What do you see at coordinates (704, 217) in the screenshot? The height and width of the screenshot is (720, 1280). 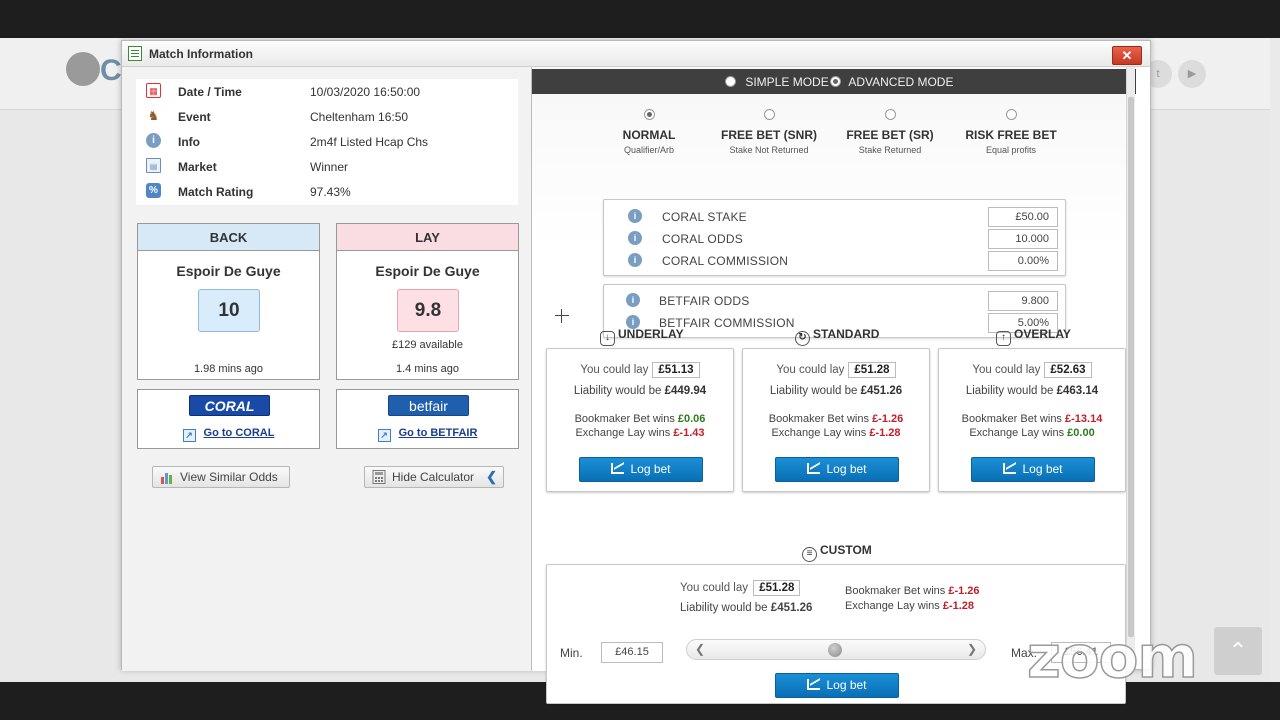 I see `coral-stake-label: CORAL STAKE` at bounding box center [704, 217].